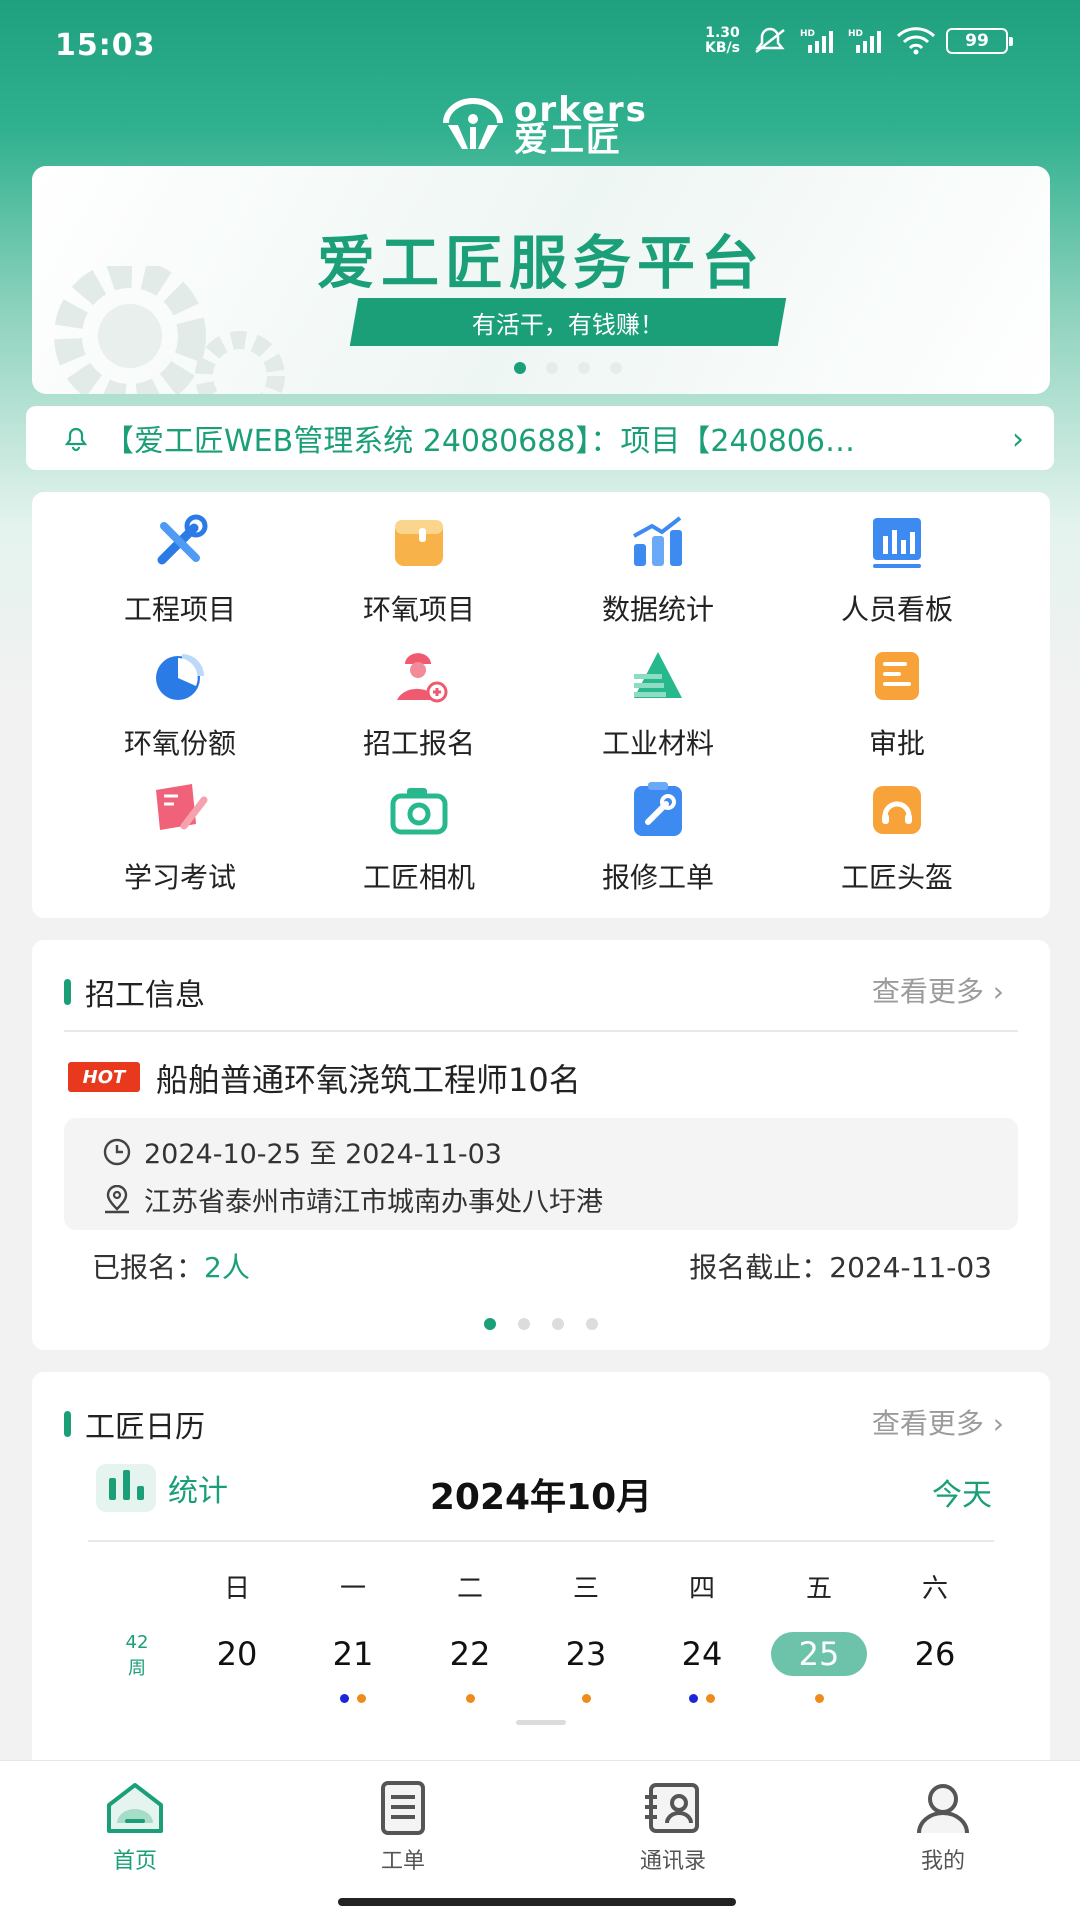 This screenshot has height=1920, width=1080. What do you see at coordinates (470, 1654) in the screenshot?
I see `calendar-day: 22` at bounding box center [470, 1654].